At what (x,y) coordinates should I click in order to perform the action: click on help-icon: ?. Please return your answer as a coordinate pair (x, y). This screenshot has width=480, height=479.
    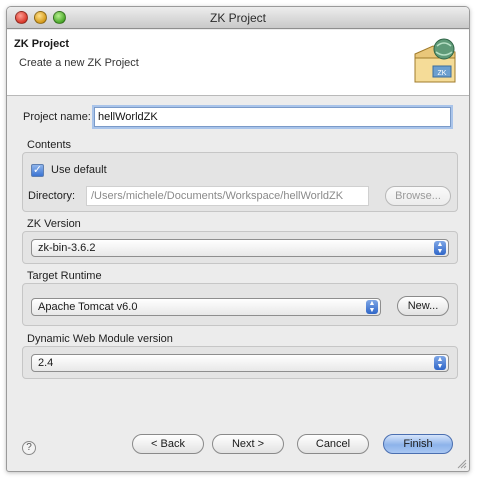
    Looking at the image, I should click on (29, 448).